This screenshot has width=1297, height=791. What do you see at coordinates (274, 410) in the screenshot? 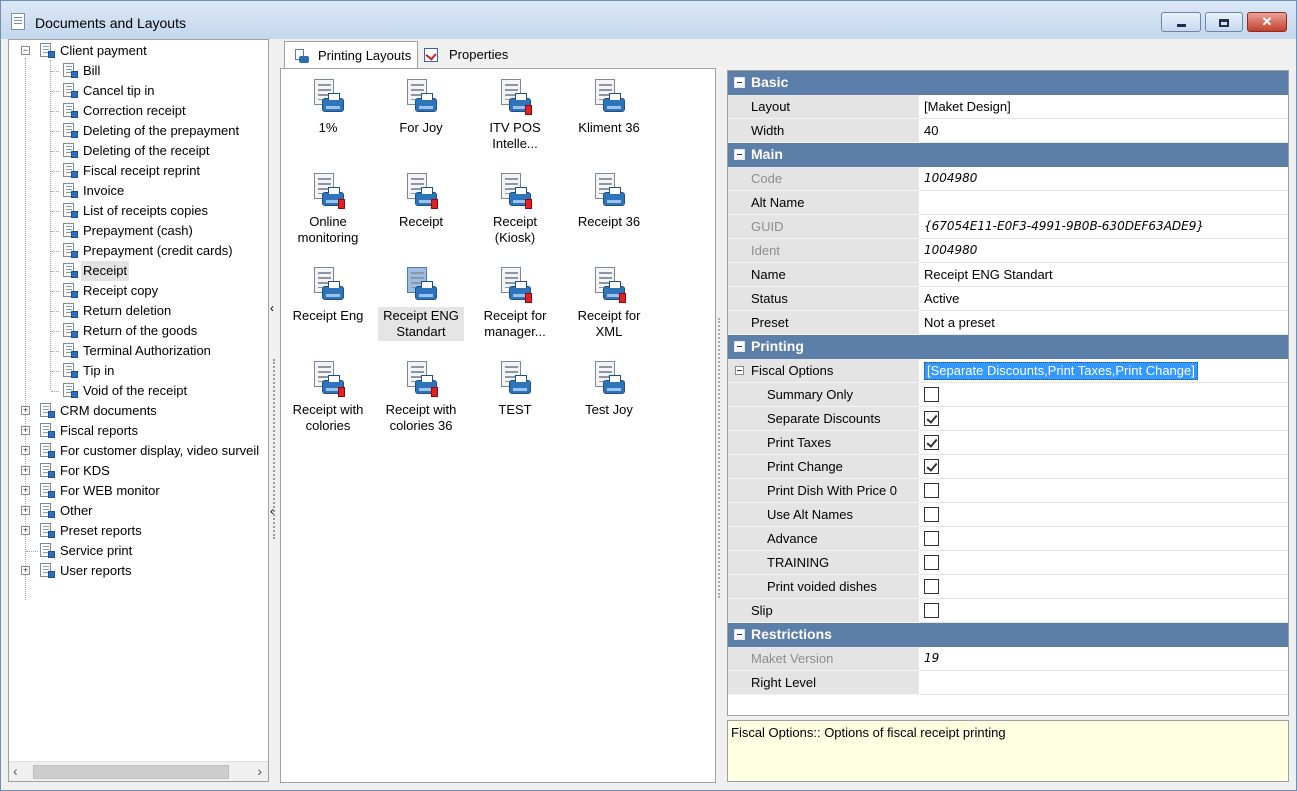
I see `left-splitter: ‹ ‹` at bounding box center [274, 410].